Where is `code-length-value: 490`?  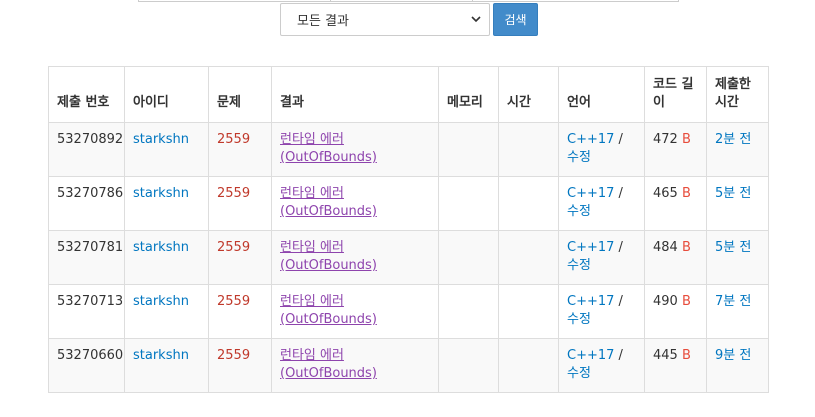
code-length-value: 490 is located at coordinates (665, 301).